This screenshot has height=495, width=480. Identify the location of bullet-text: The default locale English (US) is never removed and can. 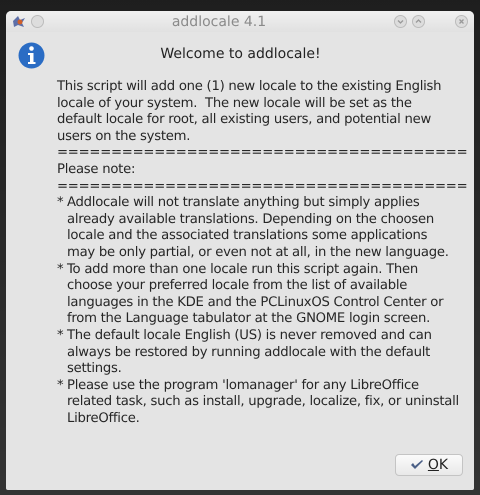
(249, 336).